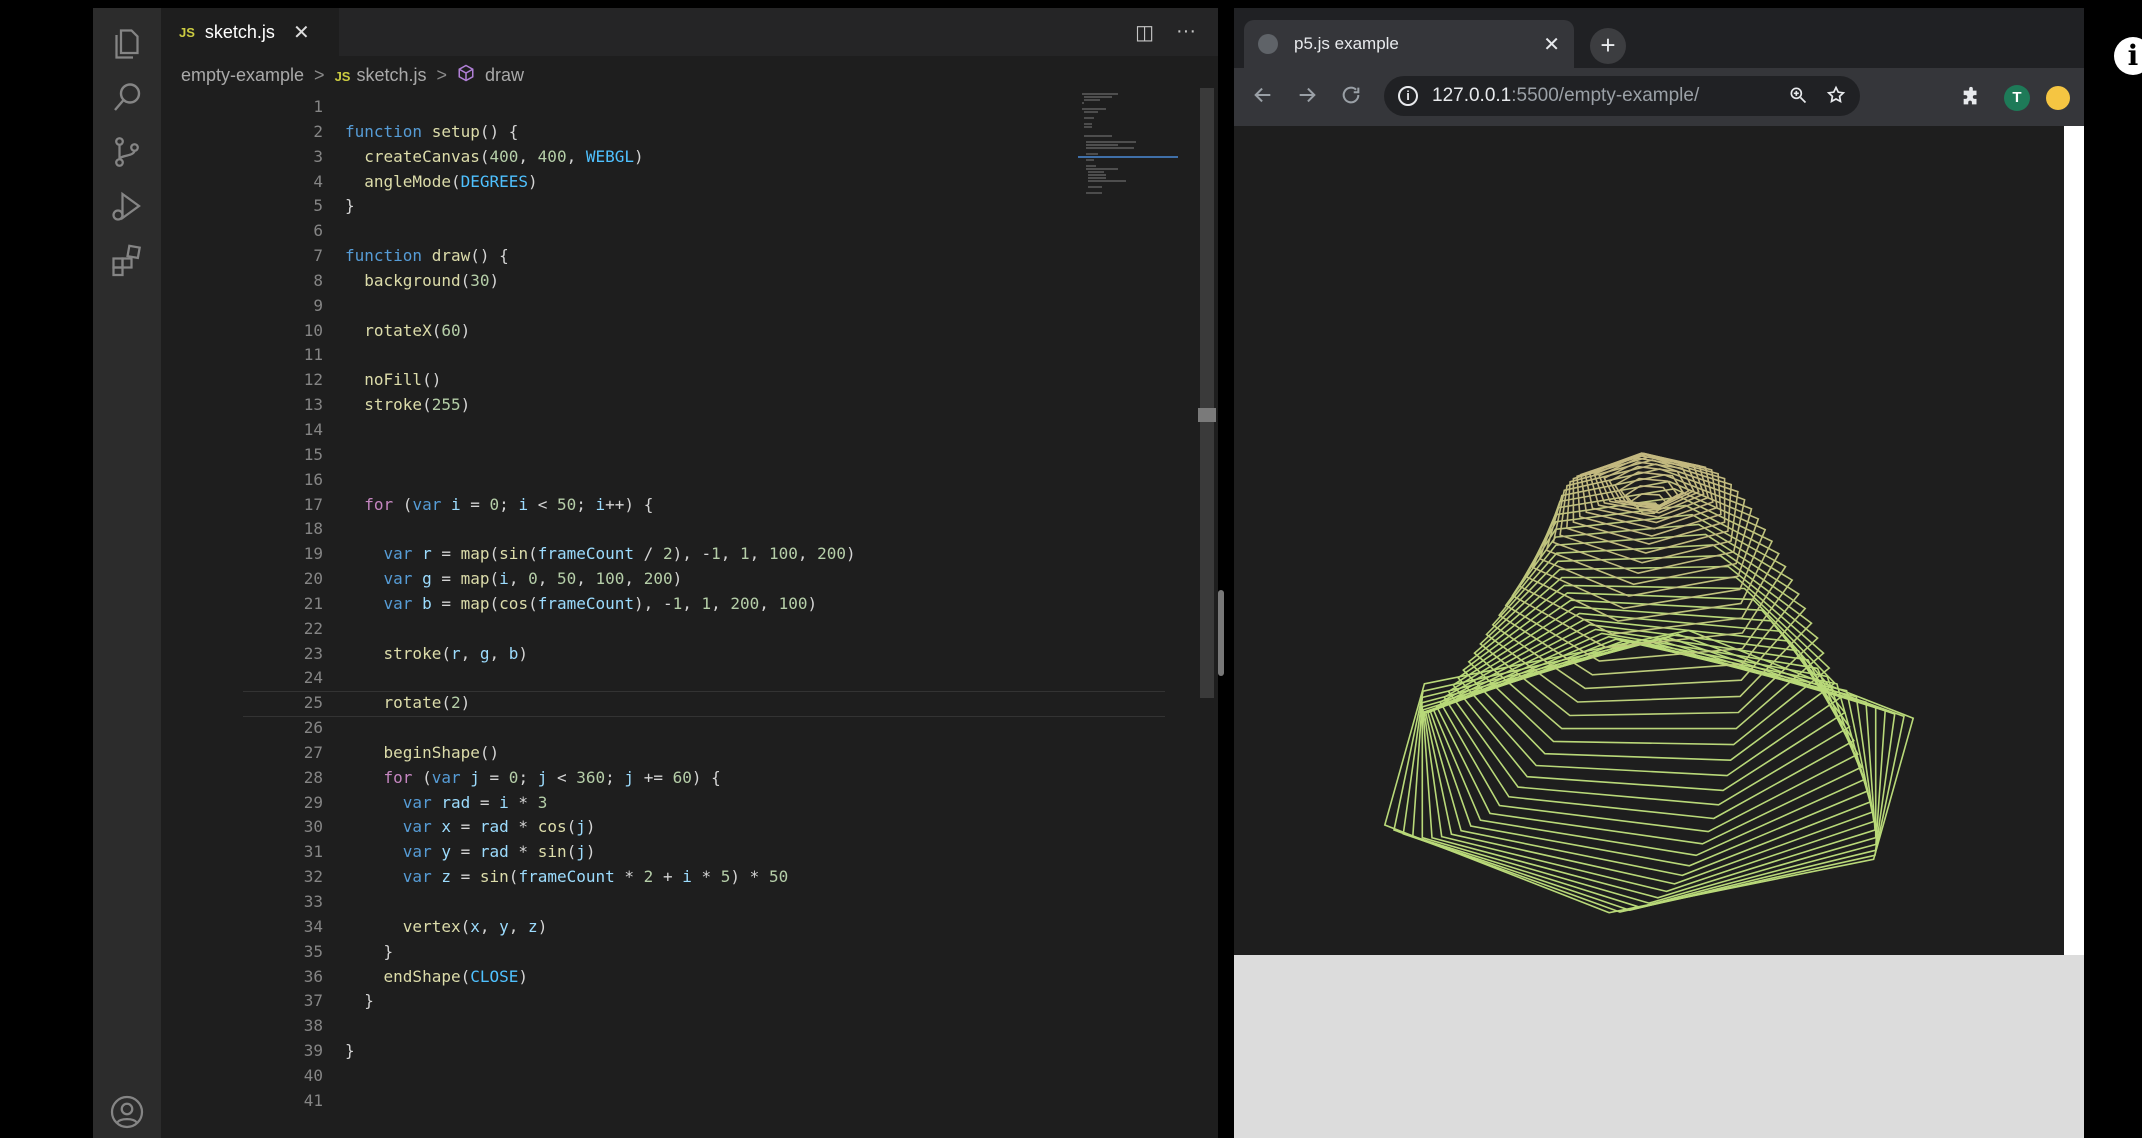 This screenshot has height=1138, width=2142. Describe the element at coordinates (313, 1075) in the screenshot. I see `line-number: 40` at that location.